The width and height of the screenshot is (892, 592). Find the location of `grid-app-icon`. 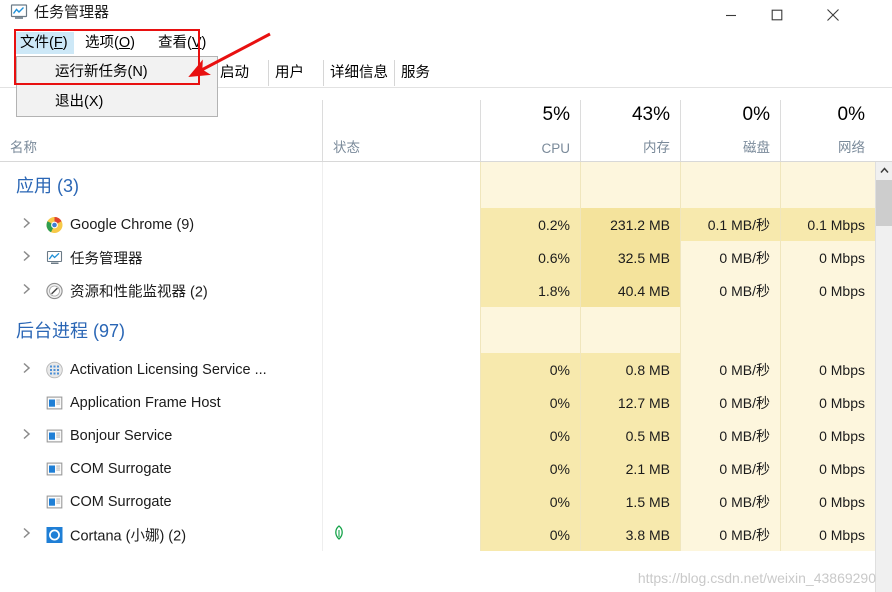

grid-app-icon is located at coordinates (54, 369).